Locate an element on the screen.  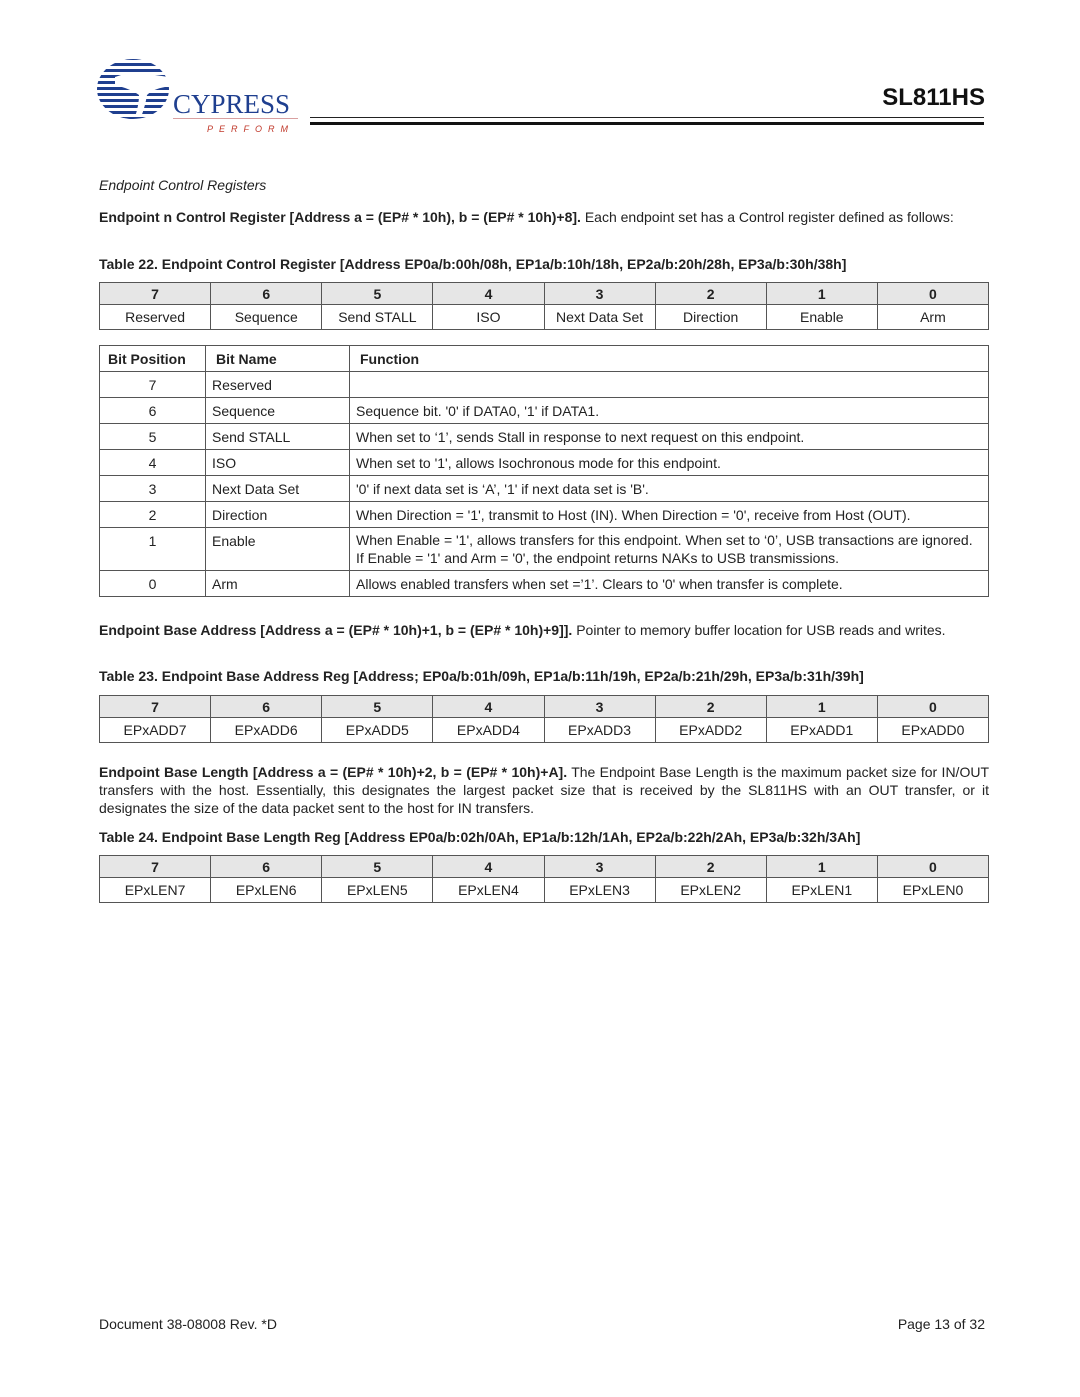
header-rule-thick is located at coordinates (647, 123).